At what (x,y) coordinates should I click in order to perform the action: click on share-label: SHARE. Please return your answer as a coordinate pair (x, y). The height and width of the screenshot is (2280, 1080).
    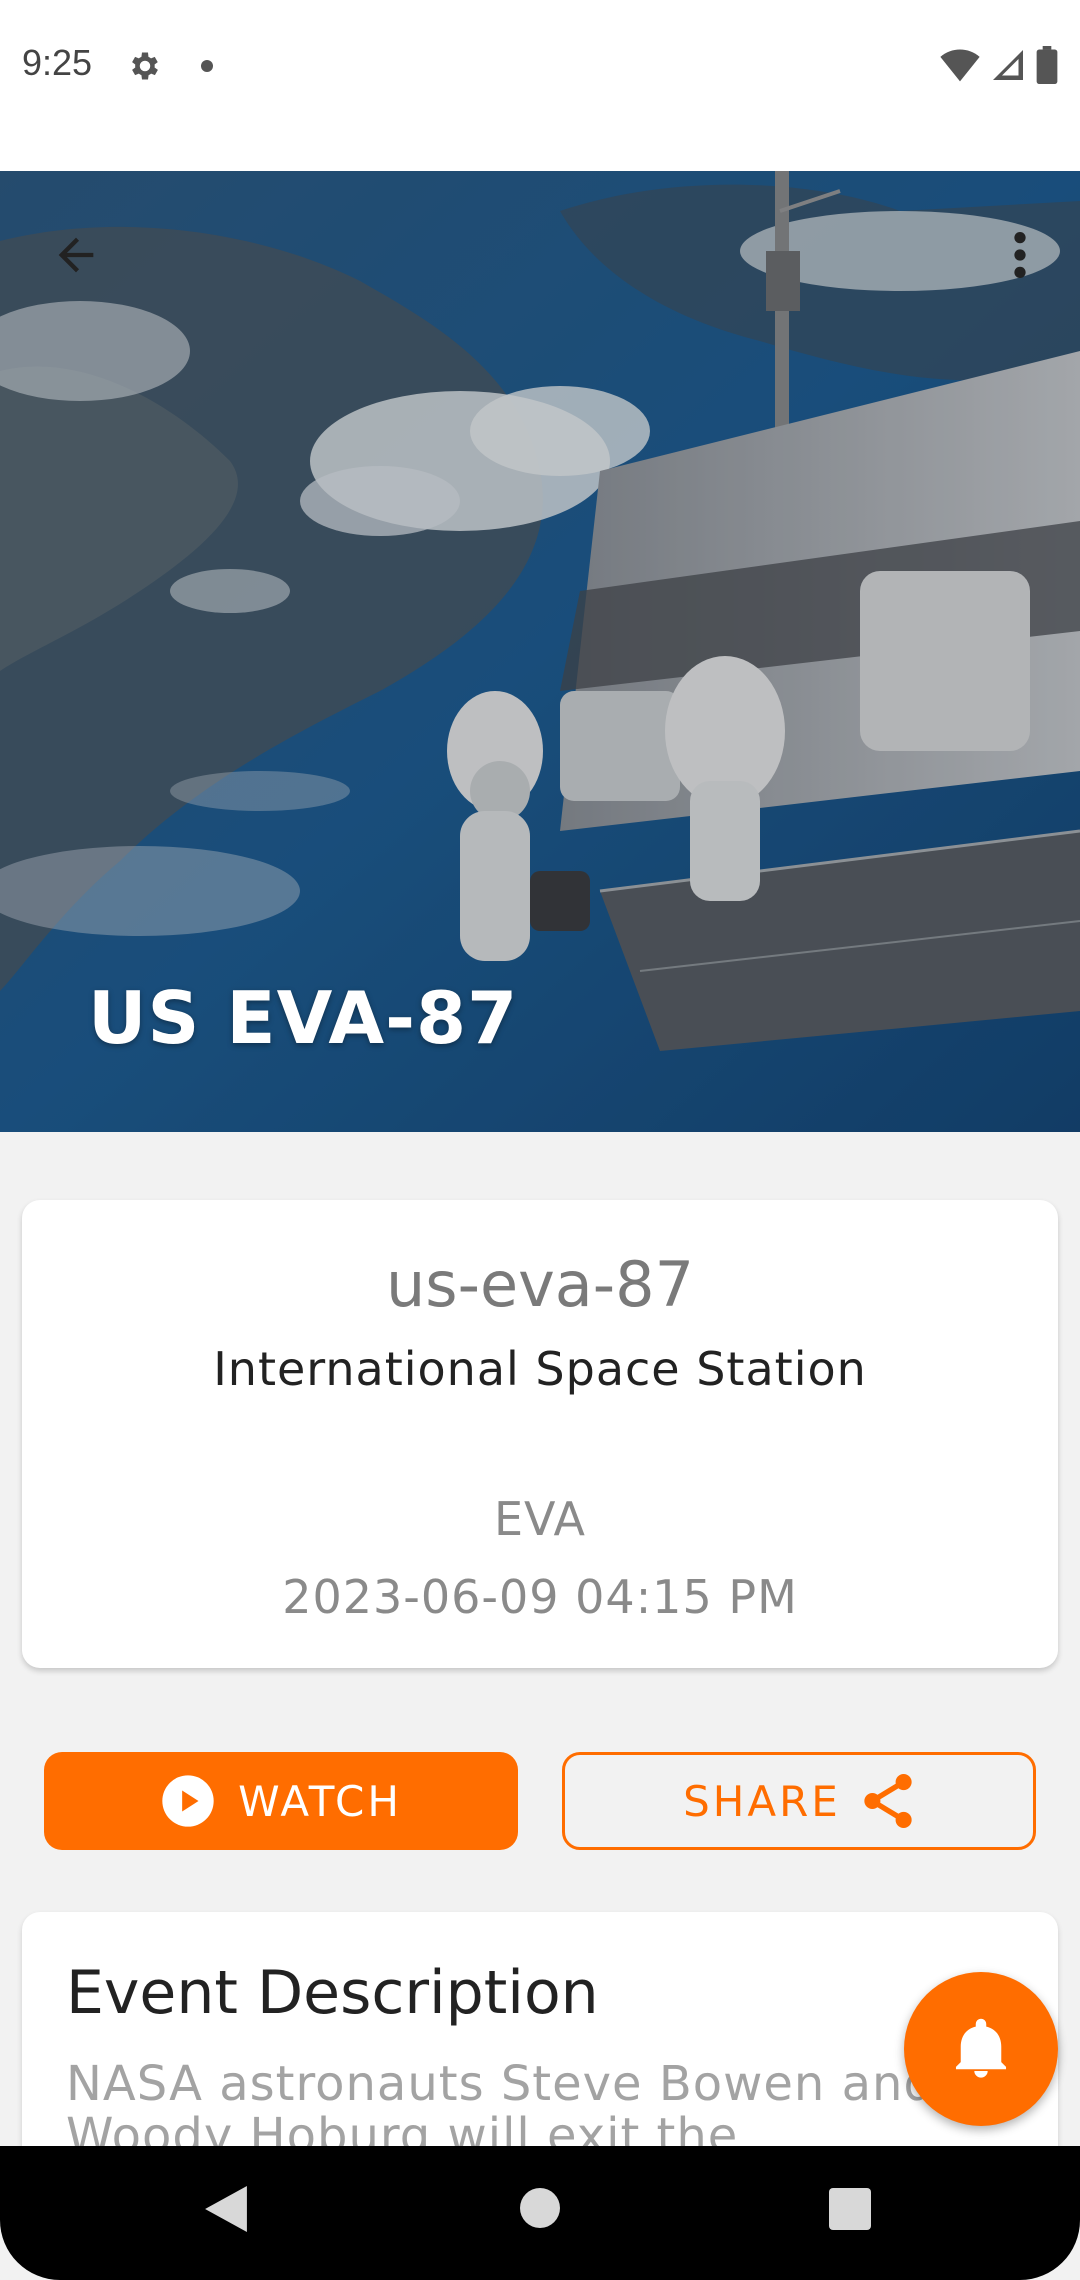
    Looking at the image, I should click on (762, 1801).